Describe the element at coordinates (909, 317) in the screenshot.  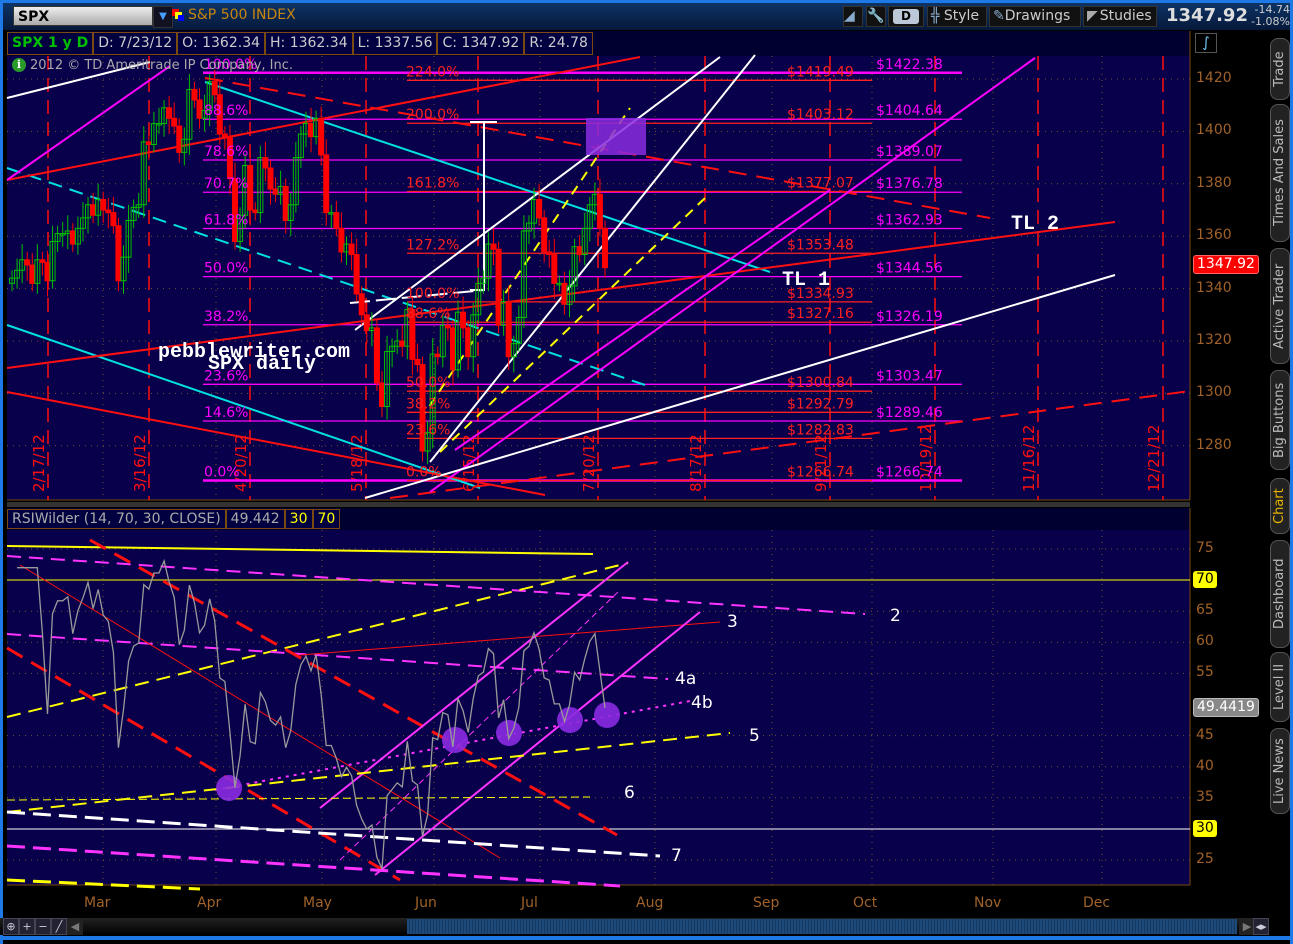
I see `fib-retracement-price: $1326.19` at that location.